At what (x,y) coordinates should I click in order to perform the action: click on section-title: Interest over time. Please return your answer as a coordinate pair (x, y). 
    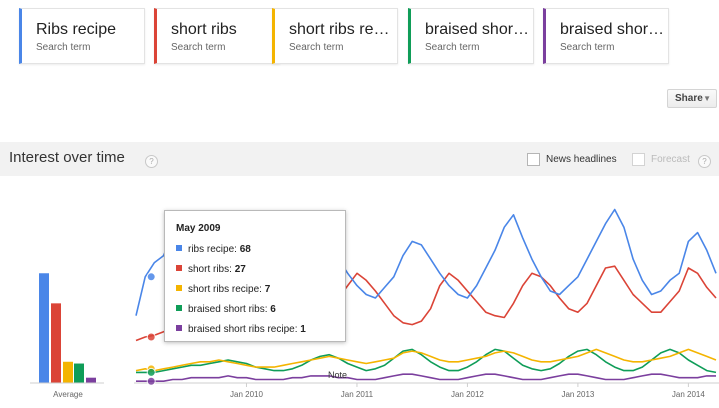
    Looking at the image, I should click on (67, 157).